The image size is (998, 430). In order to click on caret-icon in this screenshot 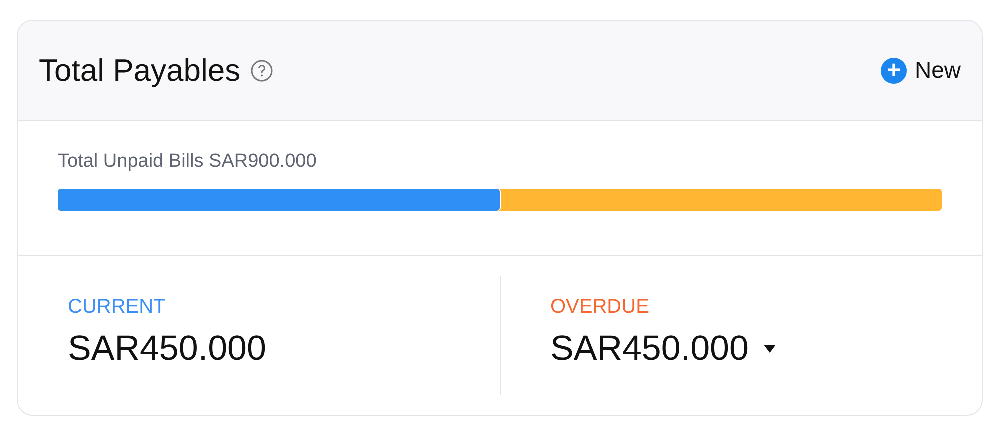, I will do `click(769, 349)`.